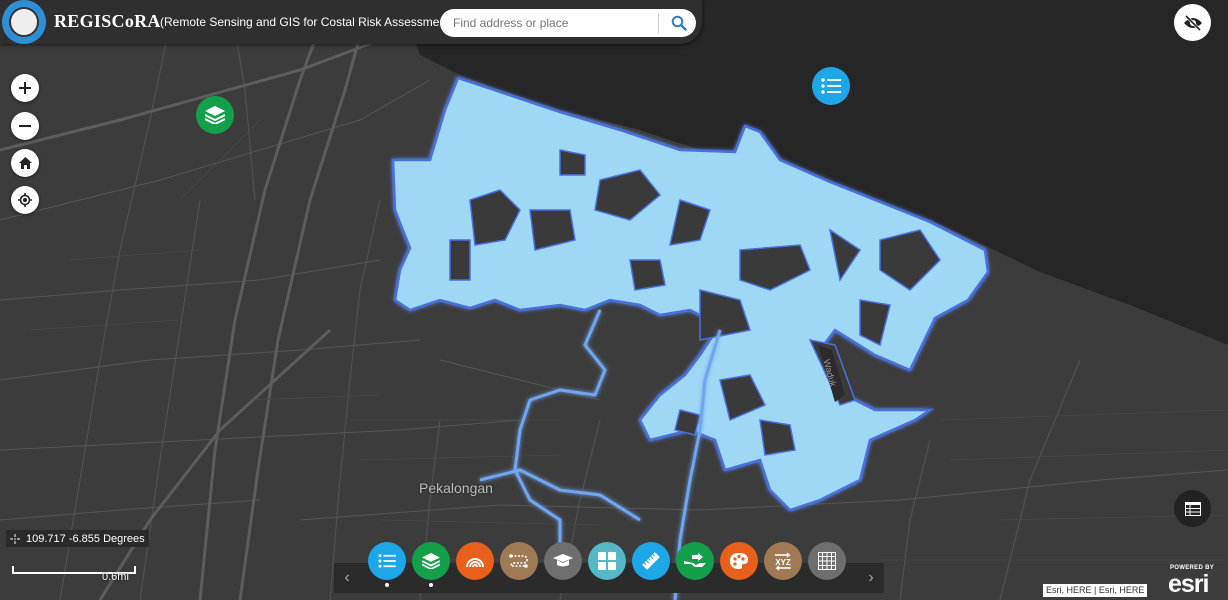  I want to click on esri-logo: POWERED BY esri, so click(1194, 581).